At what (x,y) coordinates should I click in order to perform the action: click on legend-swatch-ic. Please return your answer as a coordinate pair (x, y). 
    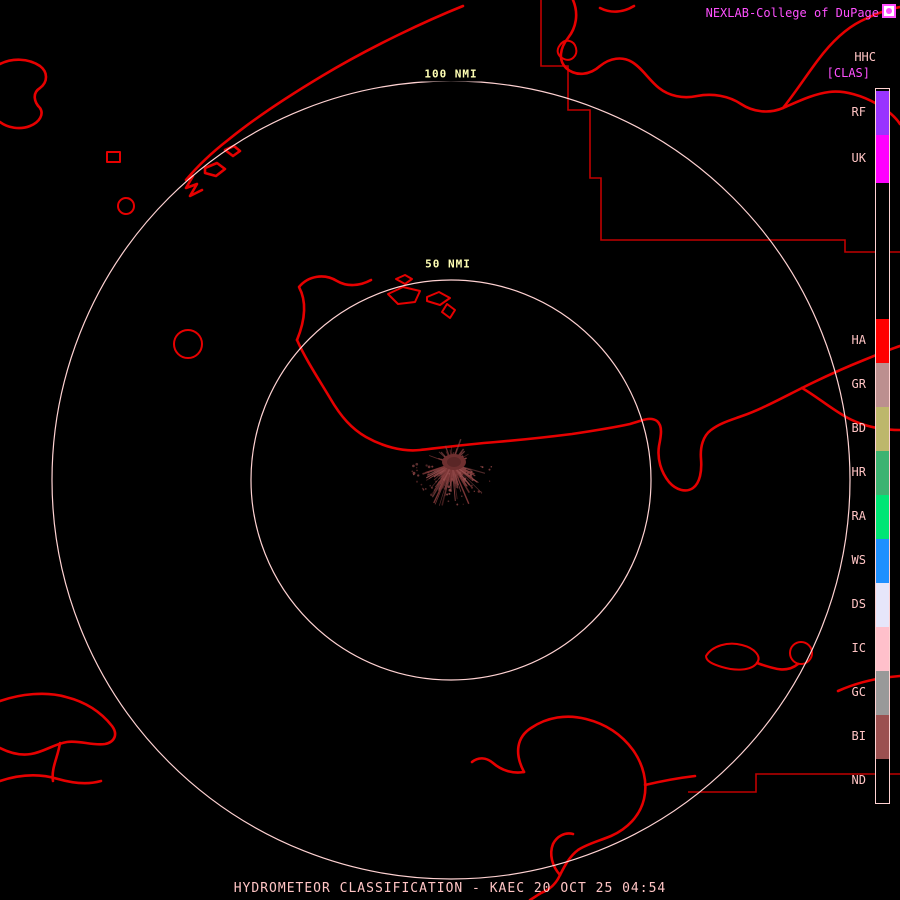
    Looking at the image, I should click on (882, 649).